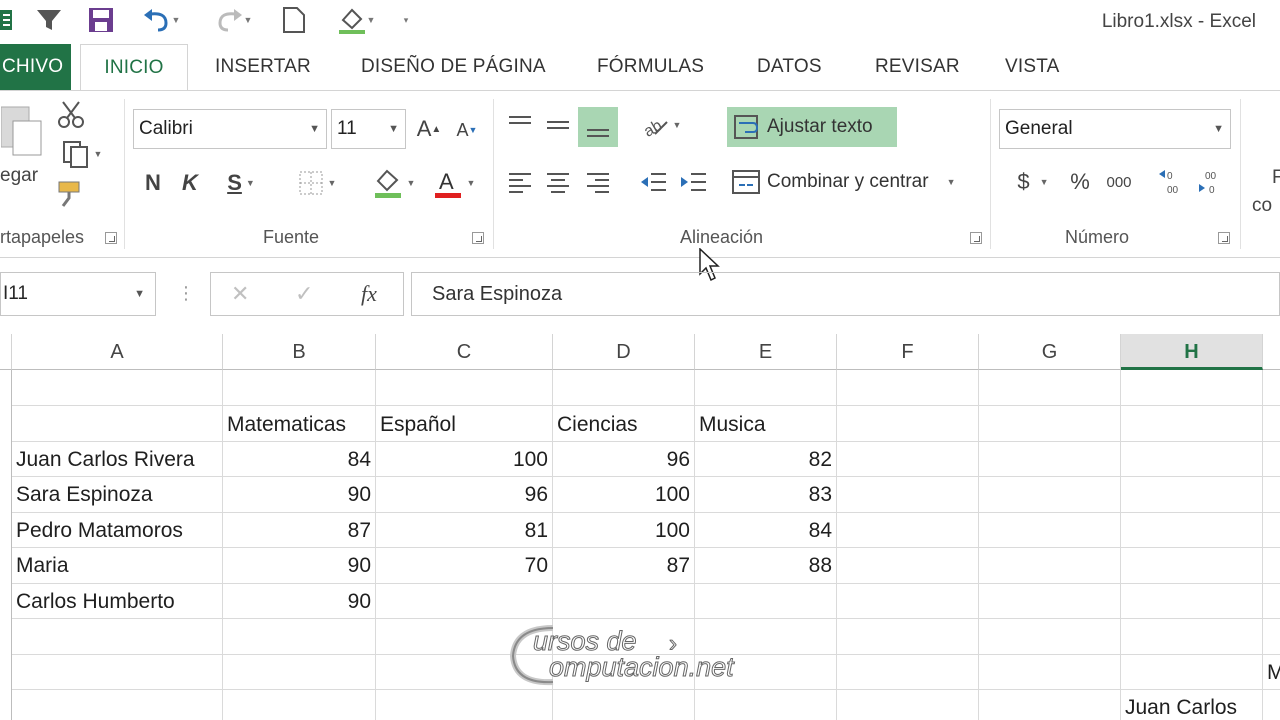 This screenshot has width=1280, height=720. What do you see at coordinates (71, 194) in the screenshot?
I see `format-painter-icon` at bounding box center [71, 194].